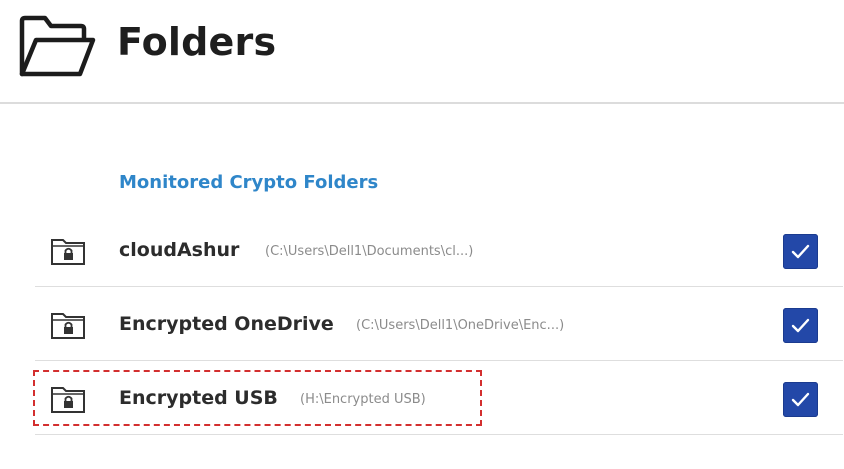 This screenshot has width=844, height=469. What do you see at coordinates (257, 398) in the screenshot?
I see `highlight-box` at bounding box center [257, 398].